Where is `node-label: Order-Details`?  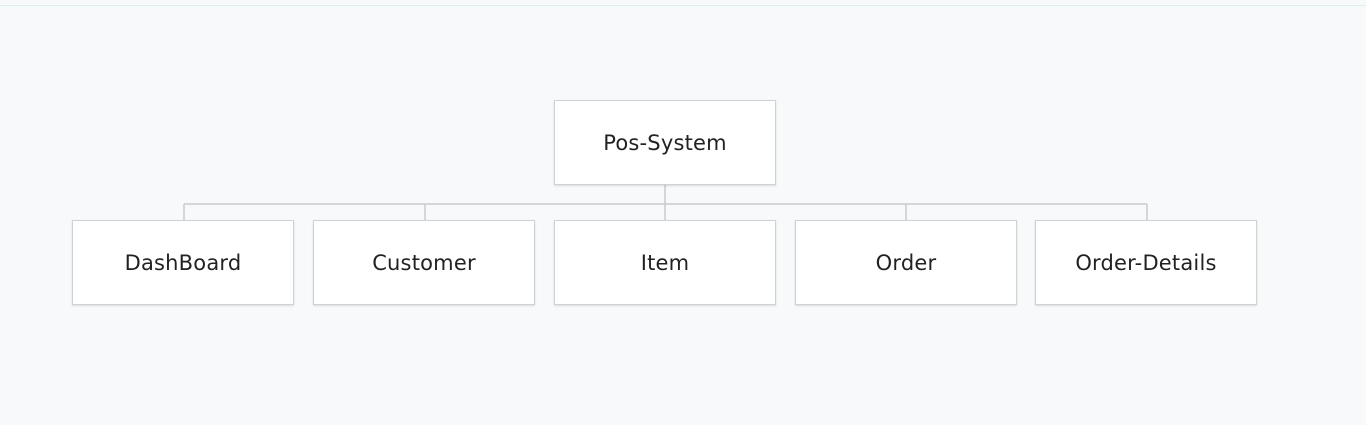 node-label: Order-Details is located at coordinates (1146, 262).